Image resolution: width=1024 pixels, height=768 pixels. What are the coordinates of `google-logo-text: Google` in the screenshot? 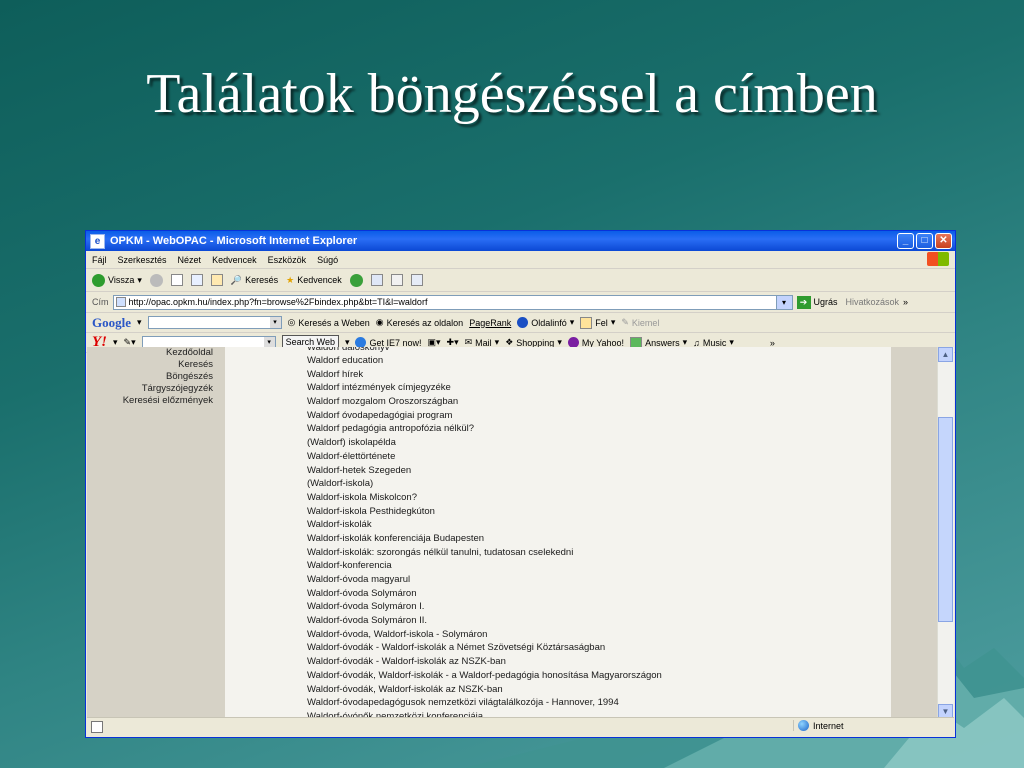 It's located at (111, 322).